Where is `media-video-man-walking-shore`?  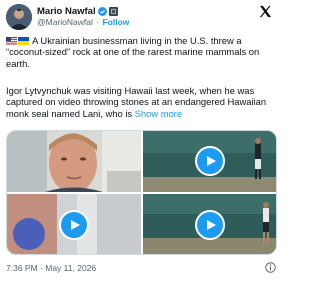
media-video-man-walking-shore is located at coordinates (209, 224).